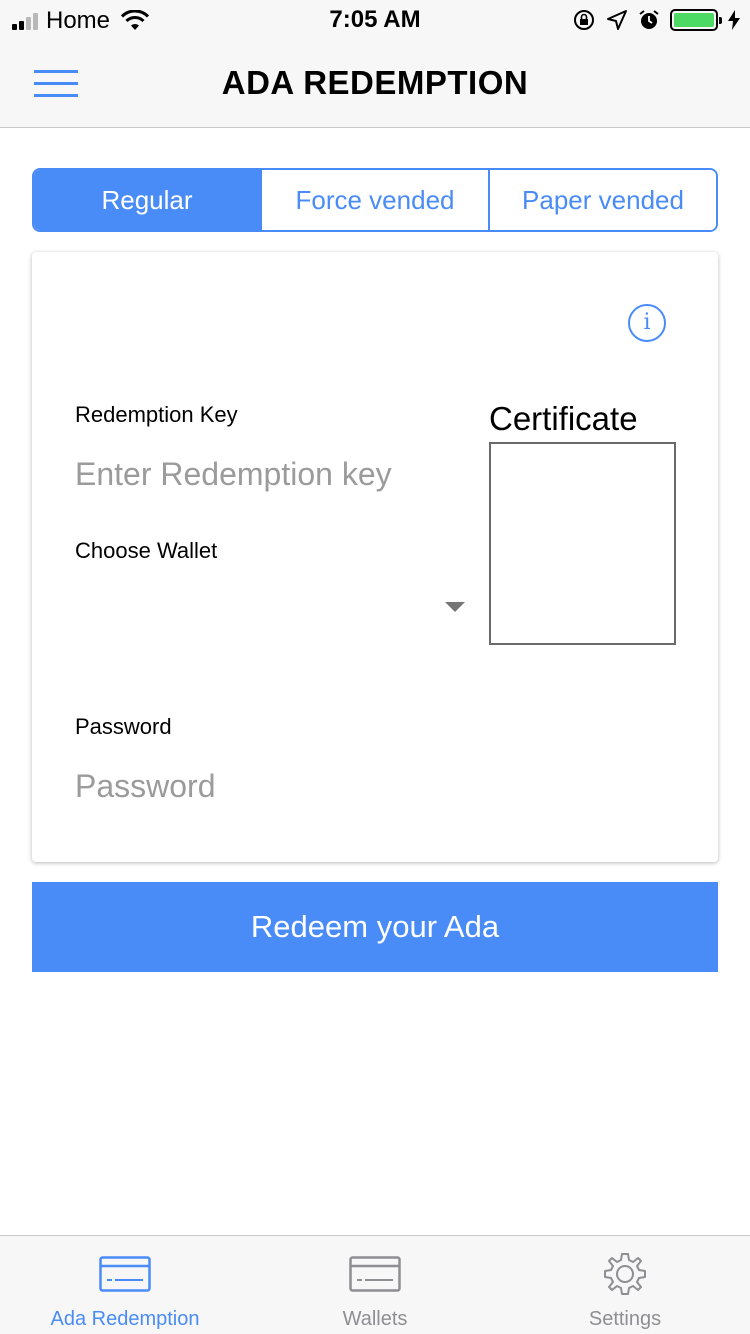 The width and height of the screenshot is (750, 1334). Describe the element at coordinates (625, 1319) in the screenshot. I see `tab-bar-label-settings: Settings` at that location.